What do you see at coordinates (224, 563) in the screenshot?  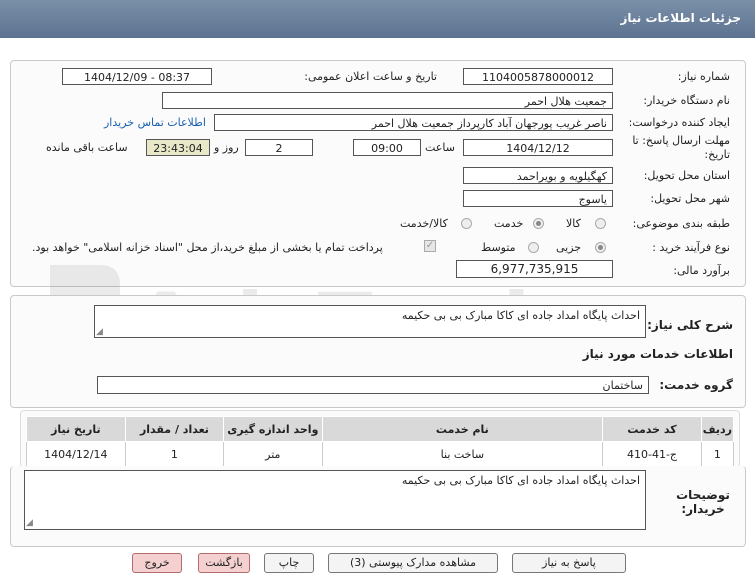 I see `back-button: بازگشت` at bounding box center [224, 563].